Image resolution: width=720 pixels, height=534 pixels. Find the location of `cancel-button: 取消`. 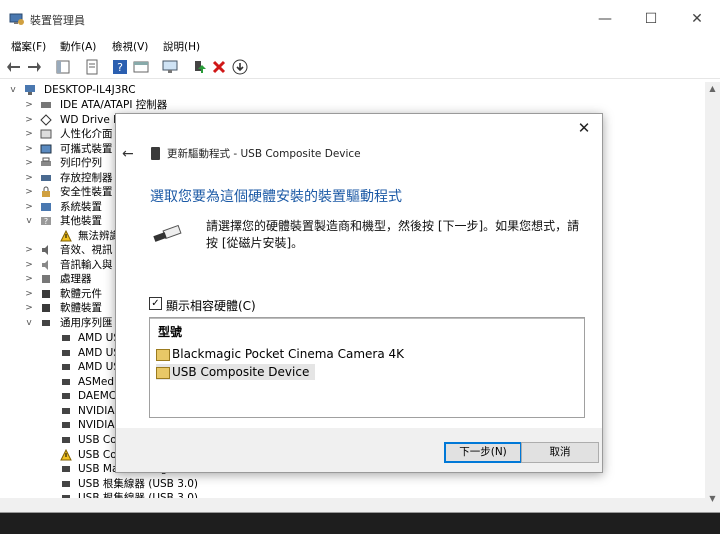

cancel-button: 取消 is located at coordinates (560, 452).